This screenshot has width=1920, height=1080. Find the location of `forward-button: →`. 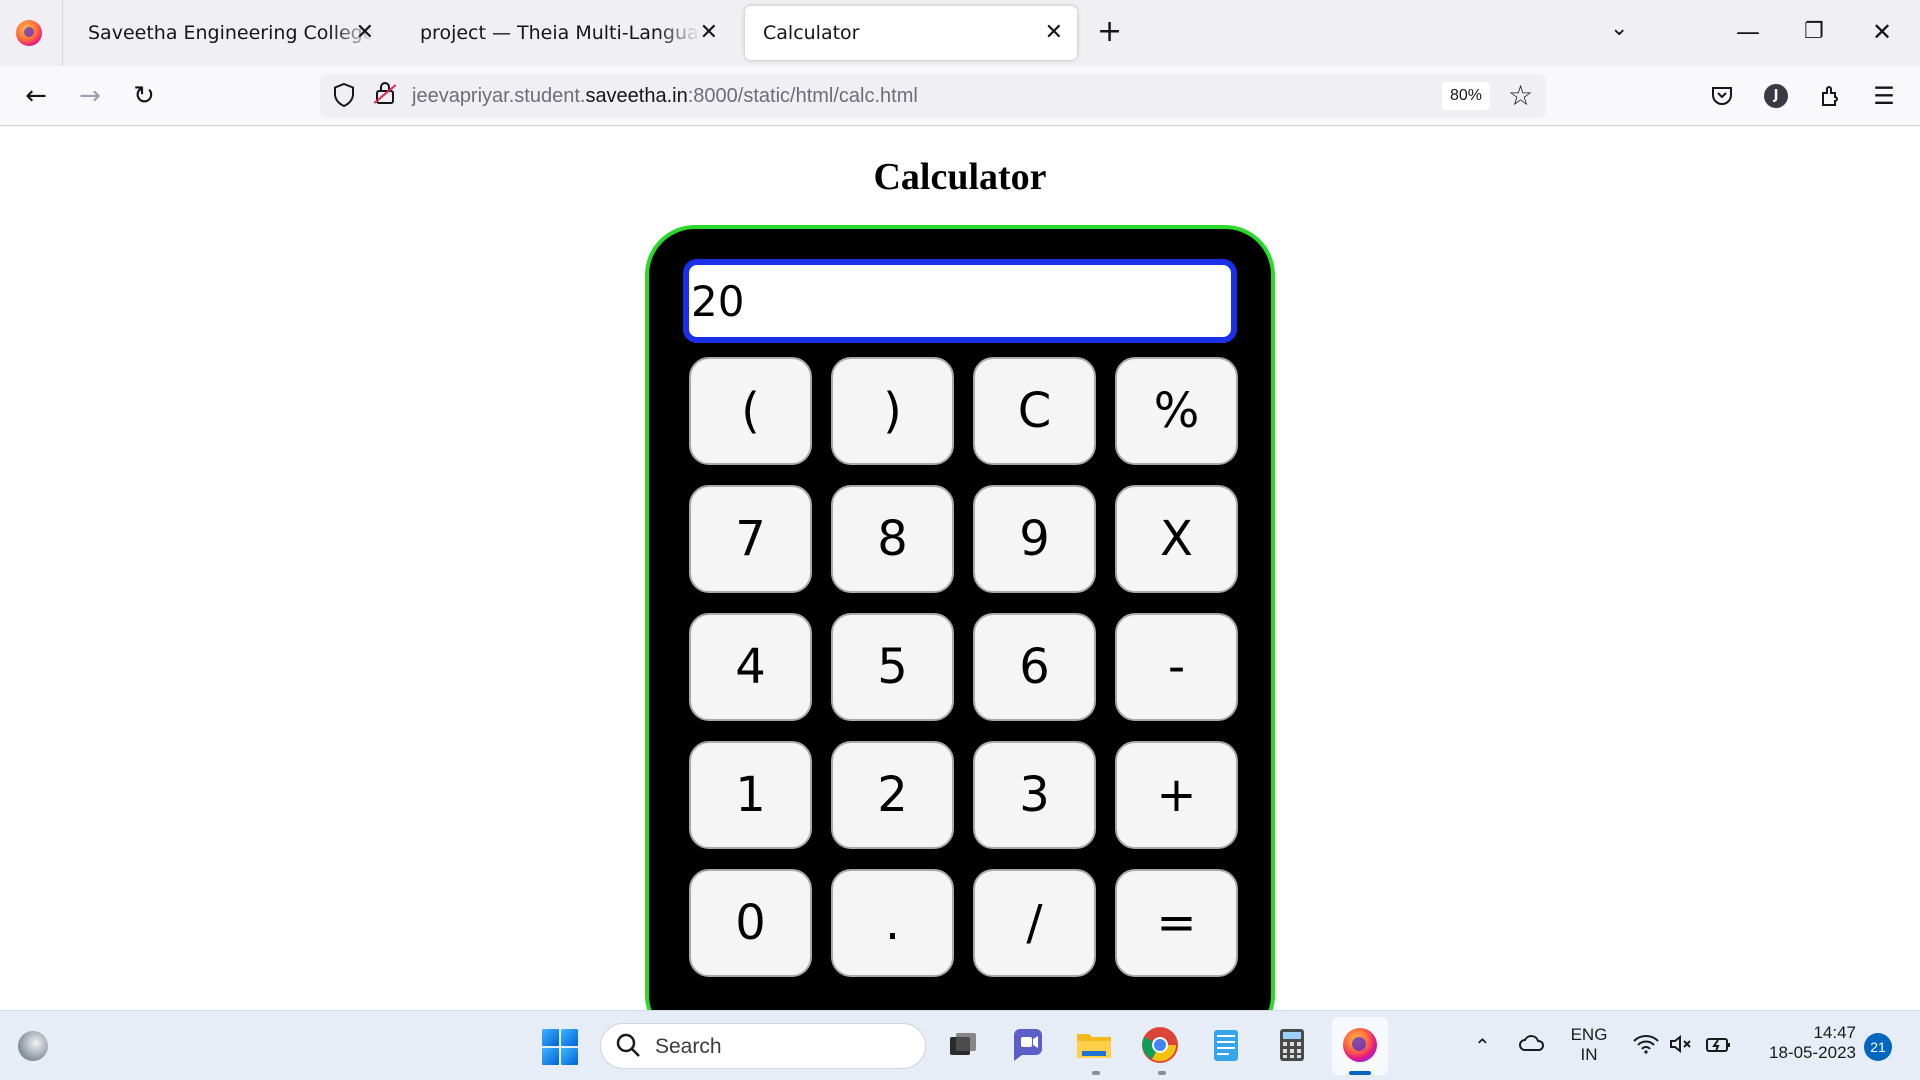

forward-button: → is located at coordinates (90, 96).